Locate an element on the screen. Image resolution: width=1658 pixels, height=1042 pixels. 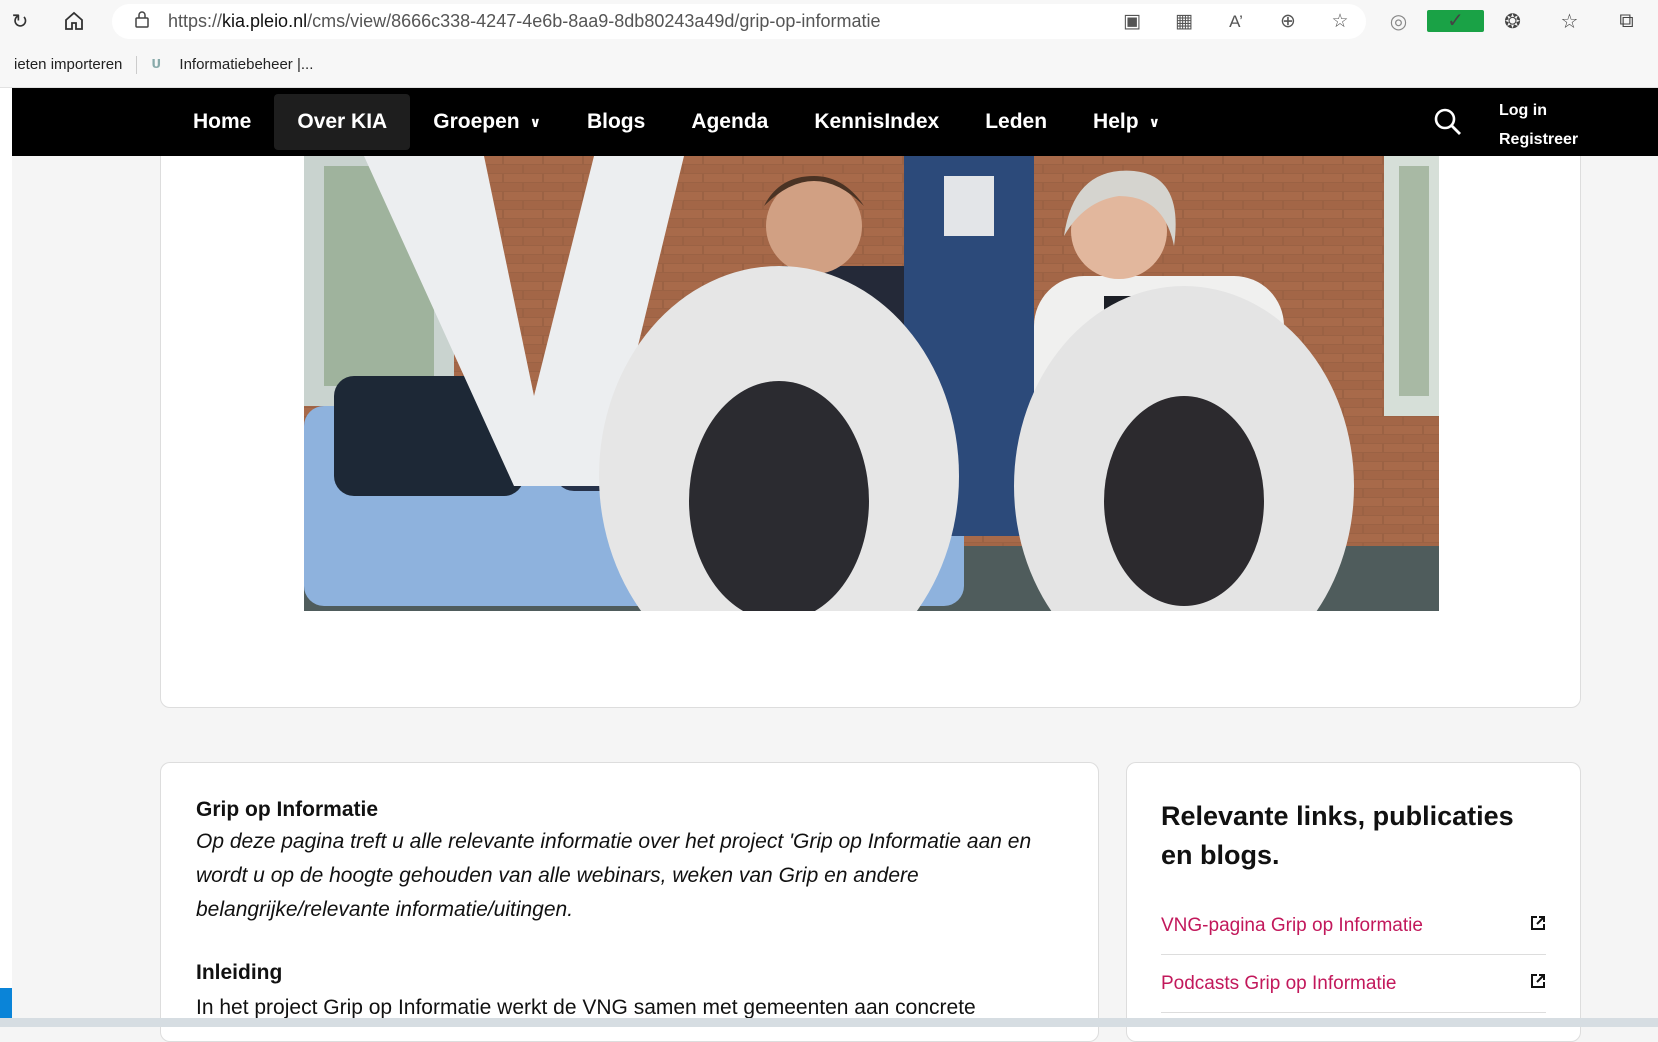
search-icon is located at coordinates (1448, 122).